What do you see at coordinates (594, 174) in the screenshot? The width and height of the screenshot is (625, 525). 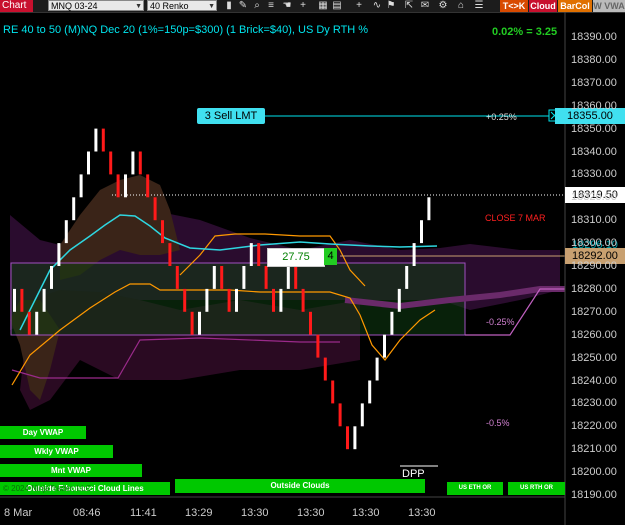 I see `y-tick-label: 18330.00` at bounding box center [594, 174].